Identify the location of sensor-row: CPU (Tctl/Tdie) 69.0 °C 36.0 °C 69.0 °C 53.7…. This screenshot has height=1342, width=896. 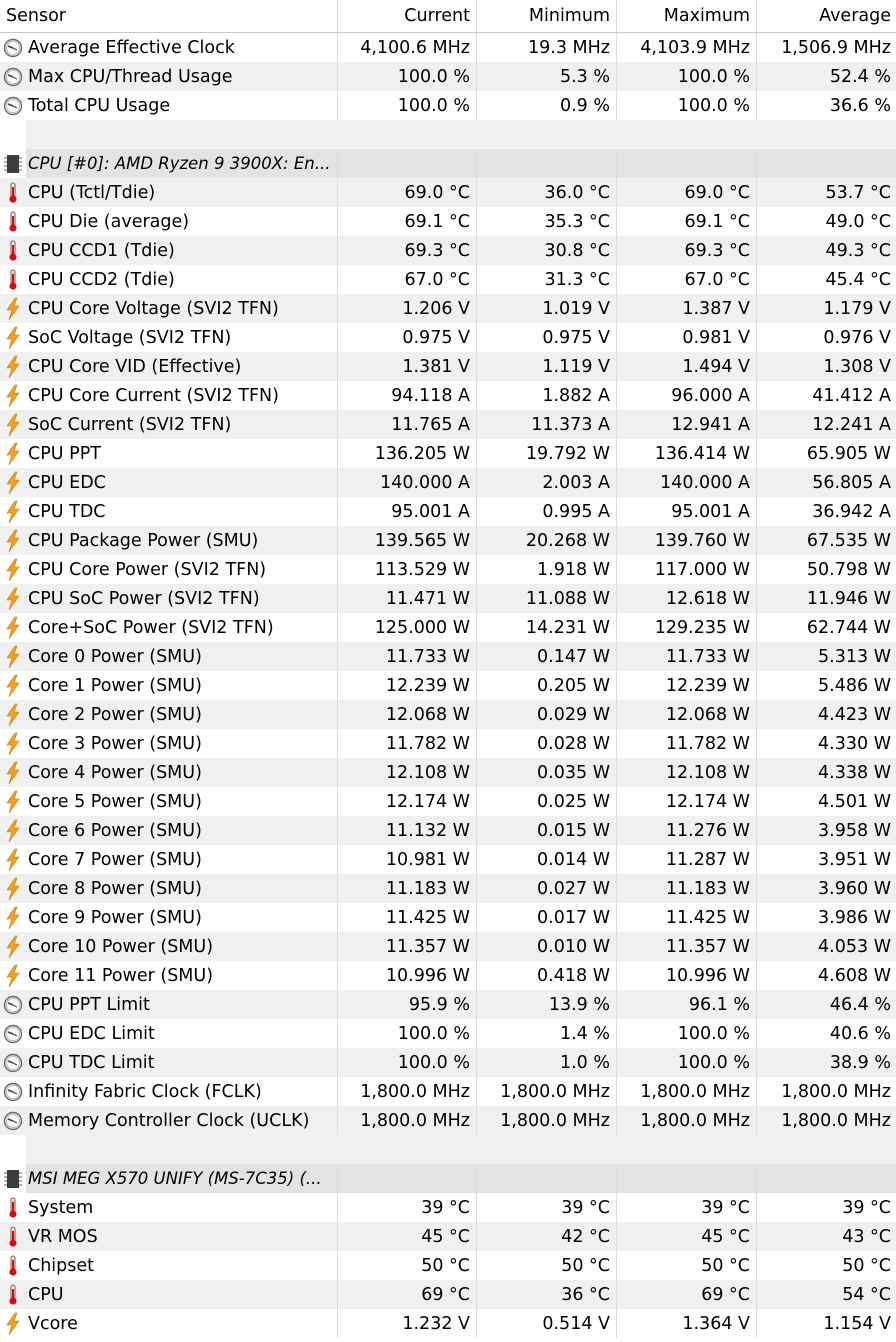
(448, 192).